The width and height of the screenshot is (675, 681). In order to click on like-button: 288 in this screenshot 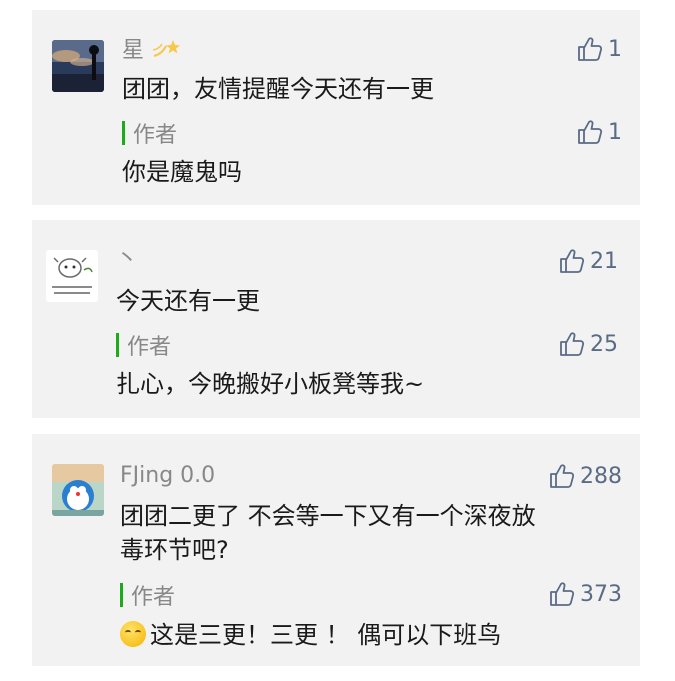, I will do `click(585, 476)`.